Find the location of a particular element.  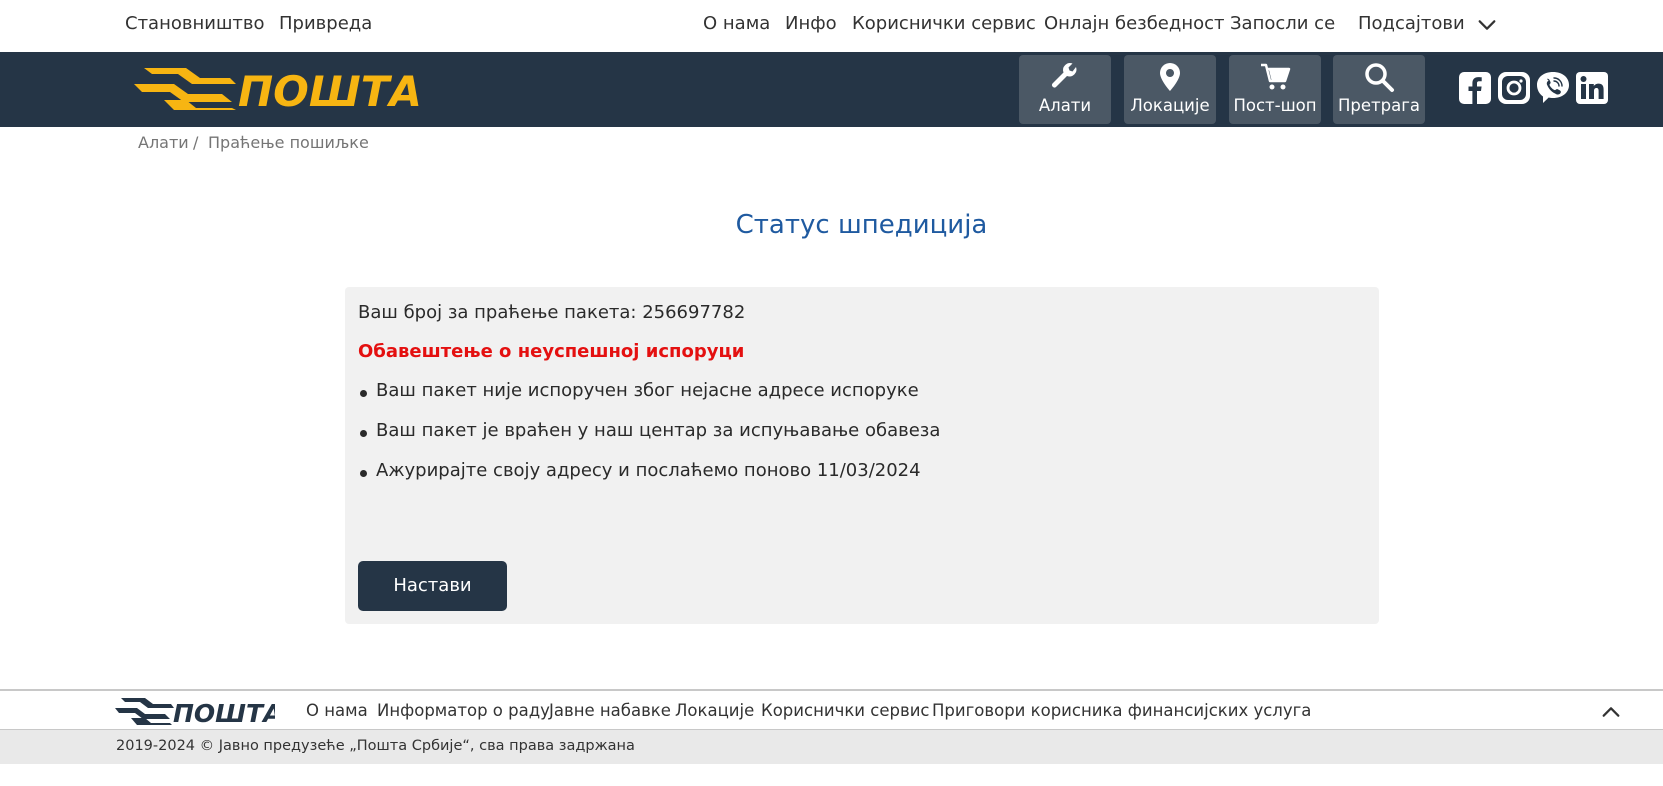

logo-wordmark: ПОШТА is located at coordinates (330, 88).